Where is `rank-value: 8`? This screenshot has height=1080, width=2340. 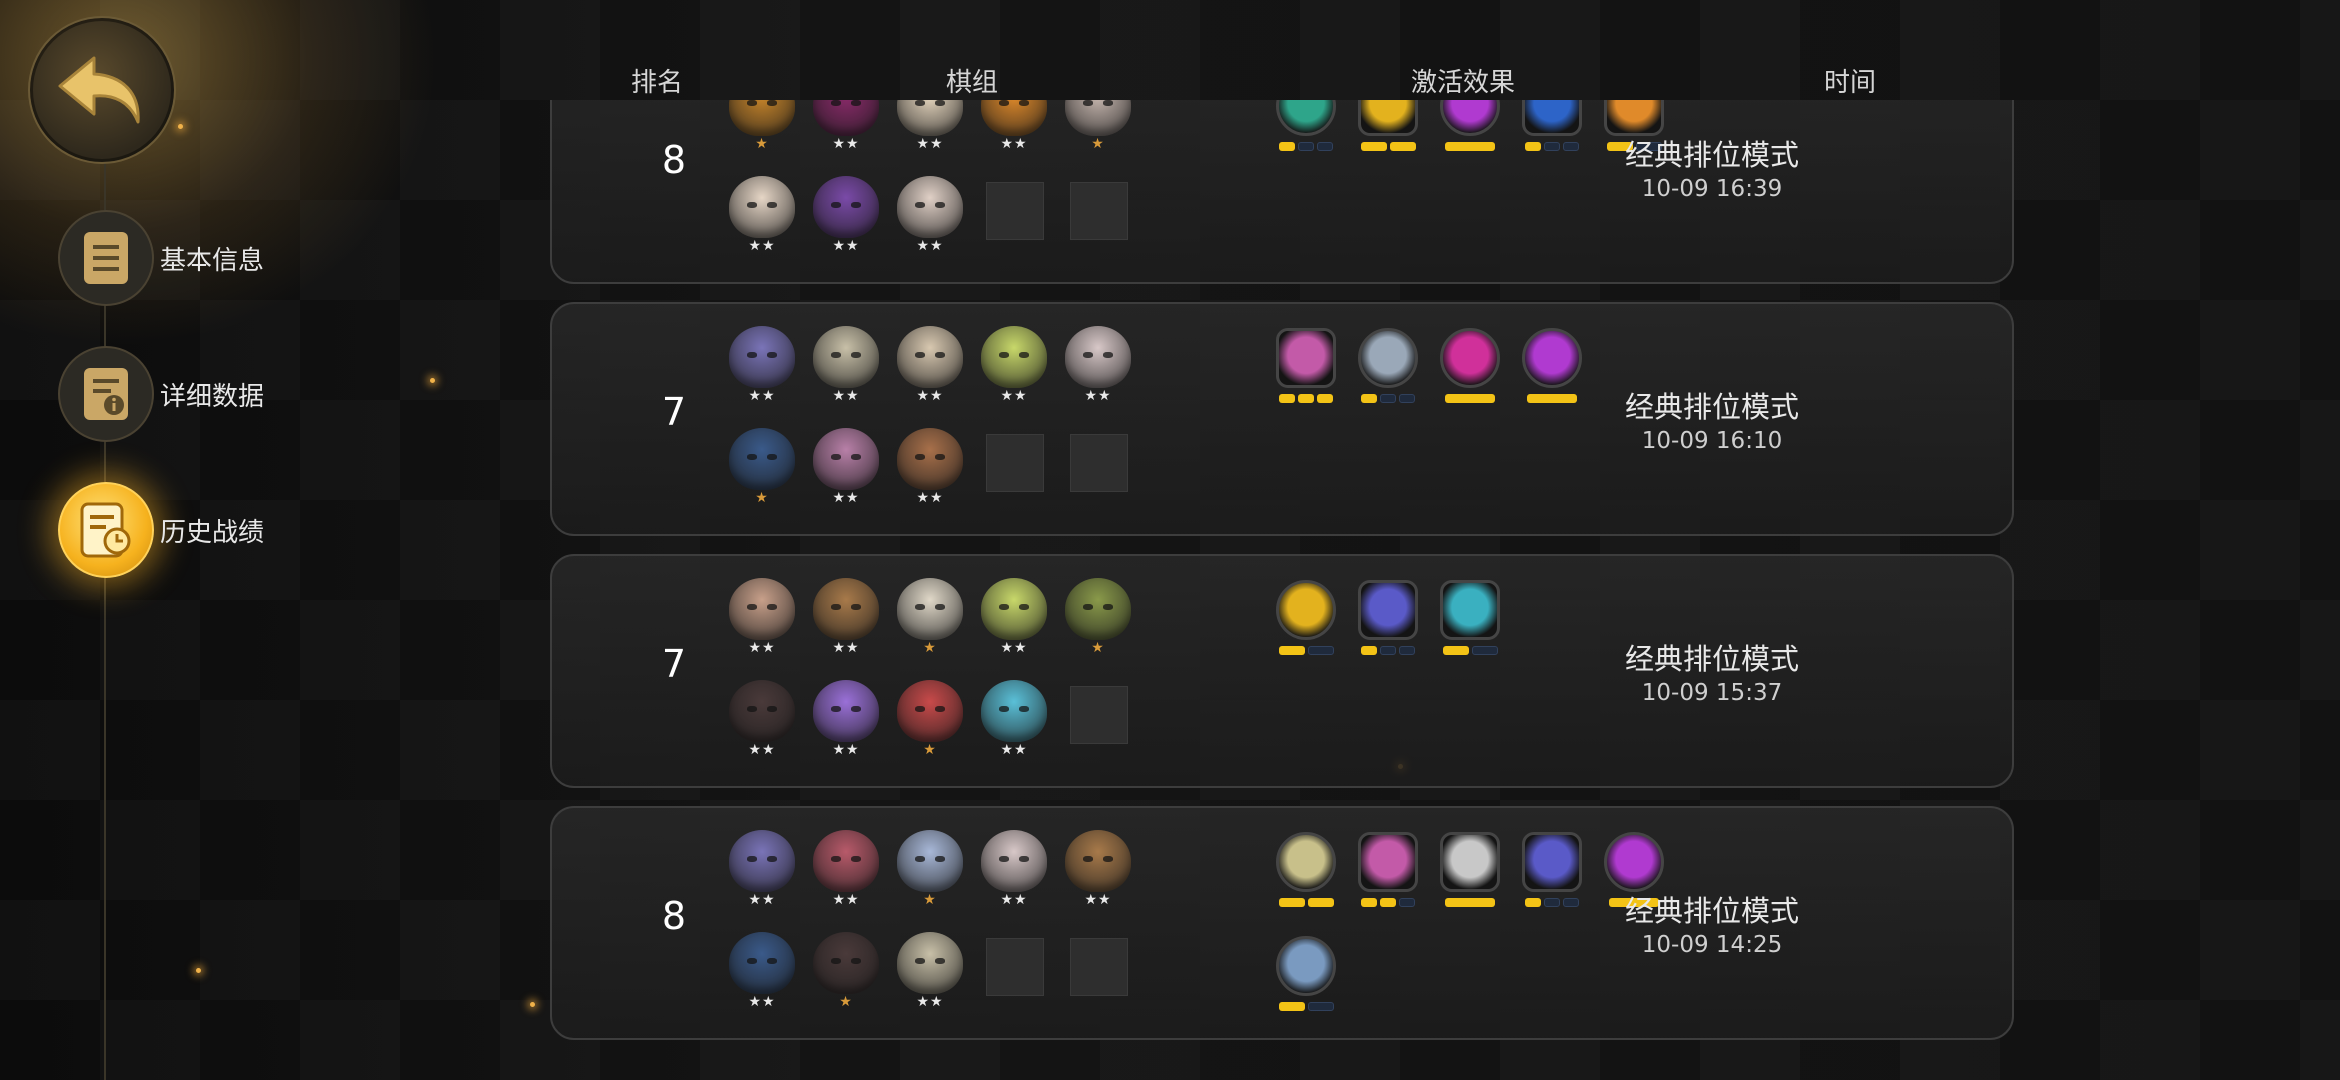 rank-value: 8 is located at coordinates (674, 160).